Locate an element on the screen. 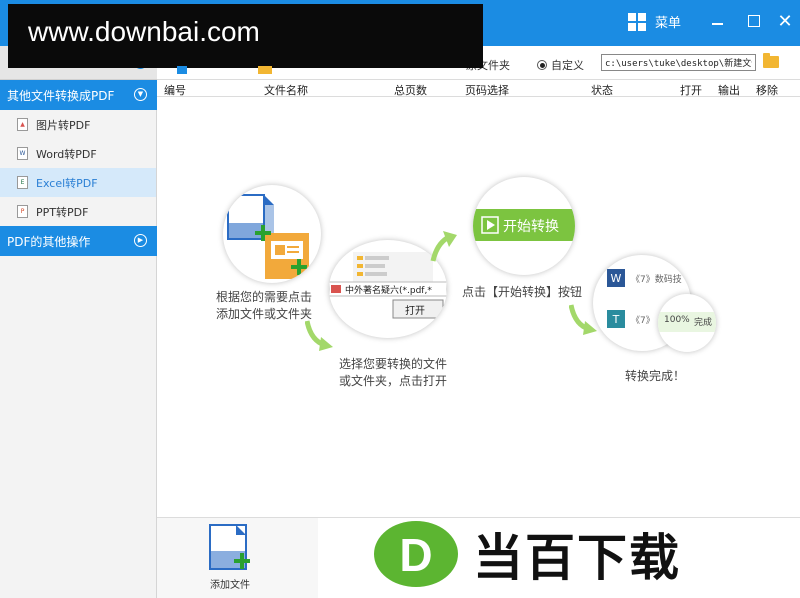 This screenshot has height=598, width=800. image-file-icon: ▲ is located at coordinates (22, 124).